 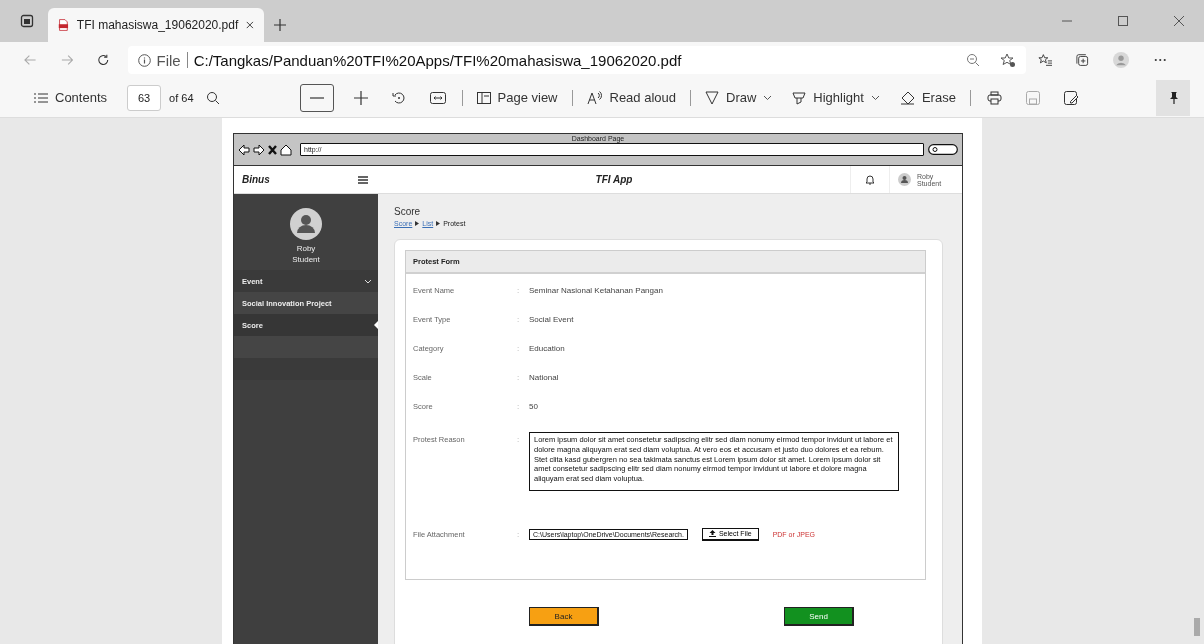 I want to click on zoom-out-icon, so click(x=972, y=60).